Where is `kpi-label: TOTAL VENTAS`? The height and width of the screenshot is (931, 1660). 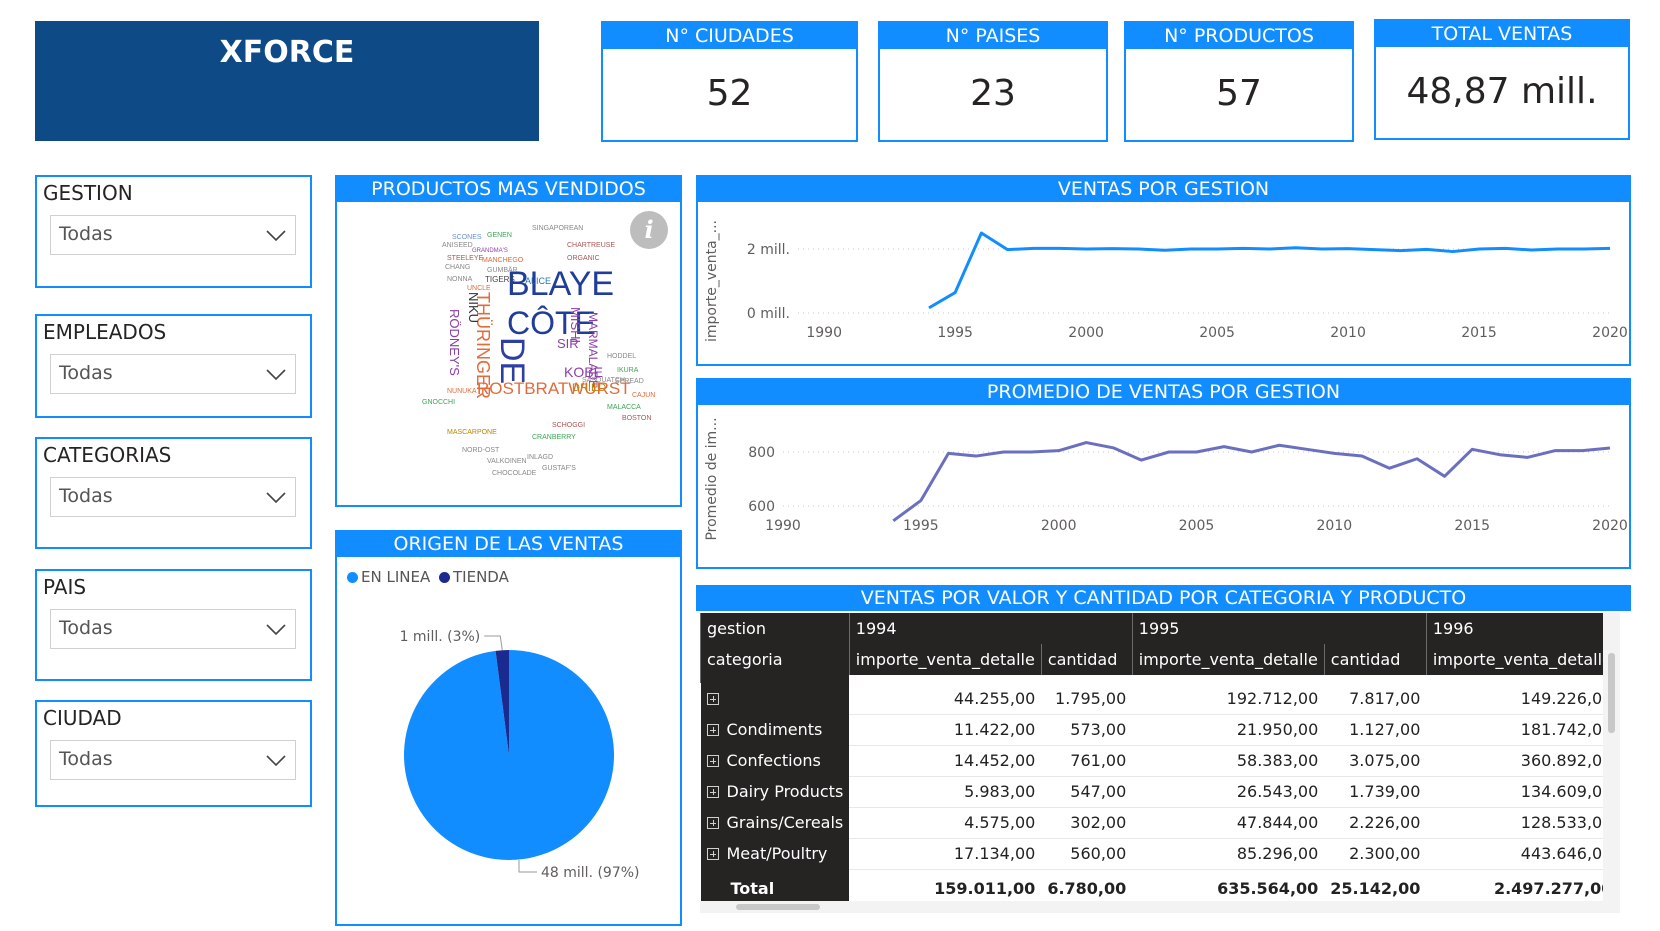
kpi-label: TOTAL VENTAS is located at coordinates (1502, 34).